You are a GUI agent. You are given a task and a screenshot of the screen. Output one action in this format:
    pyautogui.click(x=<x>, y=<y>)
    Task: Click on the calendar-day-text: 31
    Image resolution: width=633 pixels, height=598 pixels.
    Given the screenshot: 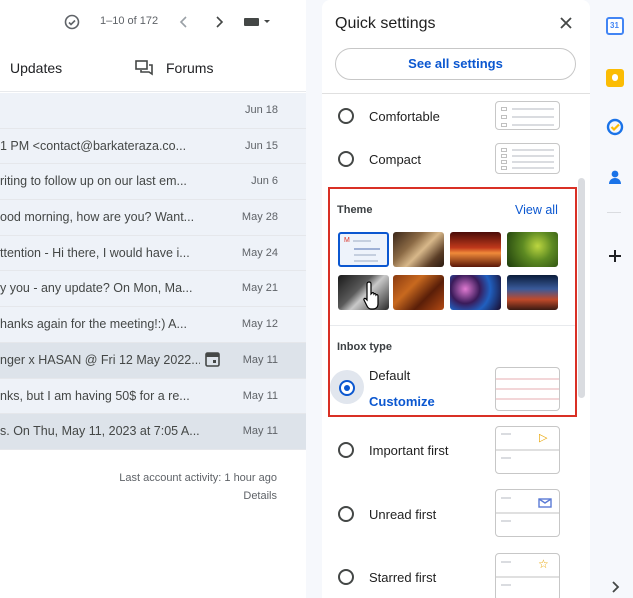 What is the action you would take?
    pyautogui.click(x=614, y=25)
    